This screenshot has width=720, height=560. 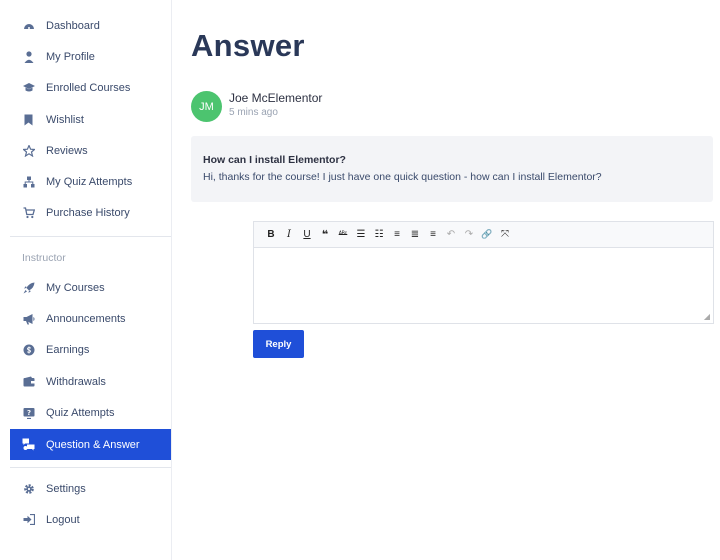 I want to click on megaphone-icon, so click(x=28, y=318).